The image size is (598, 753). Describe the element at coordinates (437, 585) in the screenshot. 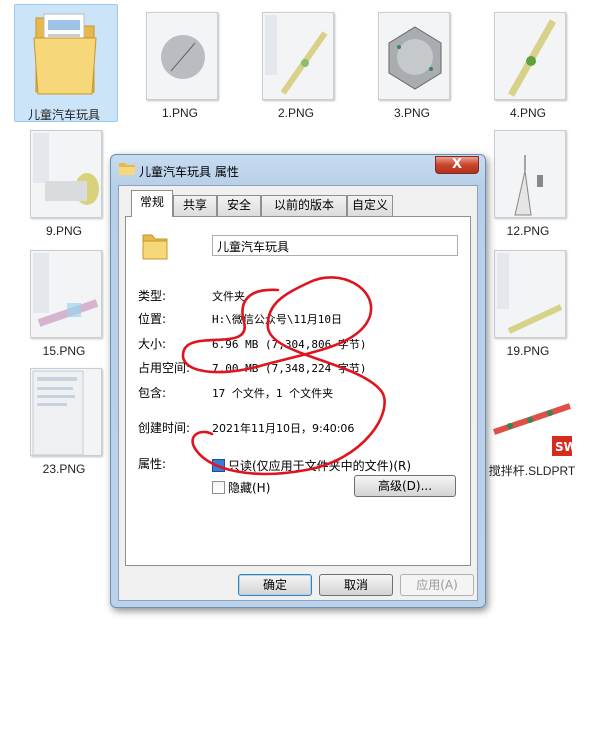

I see `apply-button: 应用(A)` at that location.